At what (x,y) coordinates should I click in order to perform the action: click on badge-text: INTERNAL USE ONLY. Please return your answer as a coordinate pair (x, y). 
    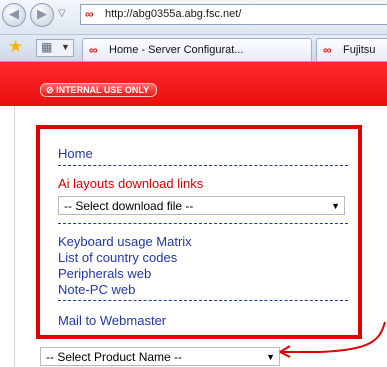
    Looking at the image, I should click on (103, 90).